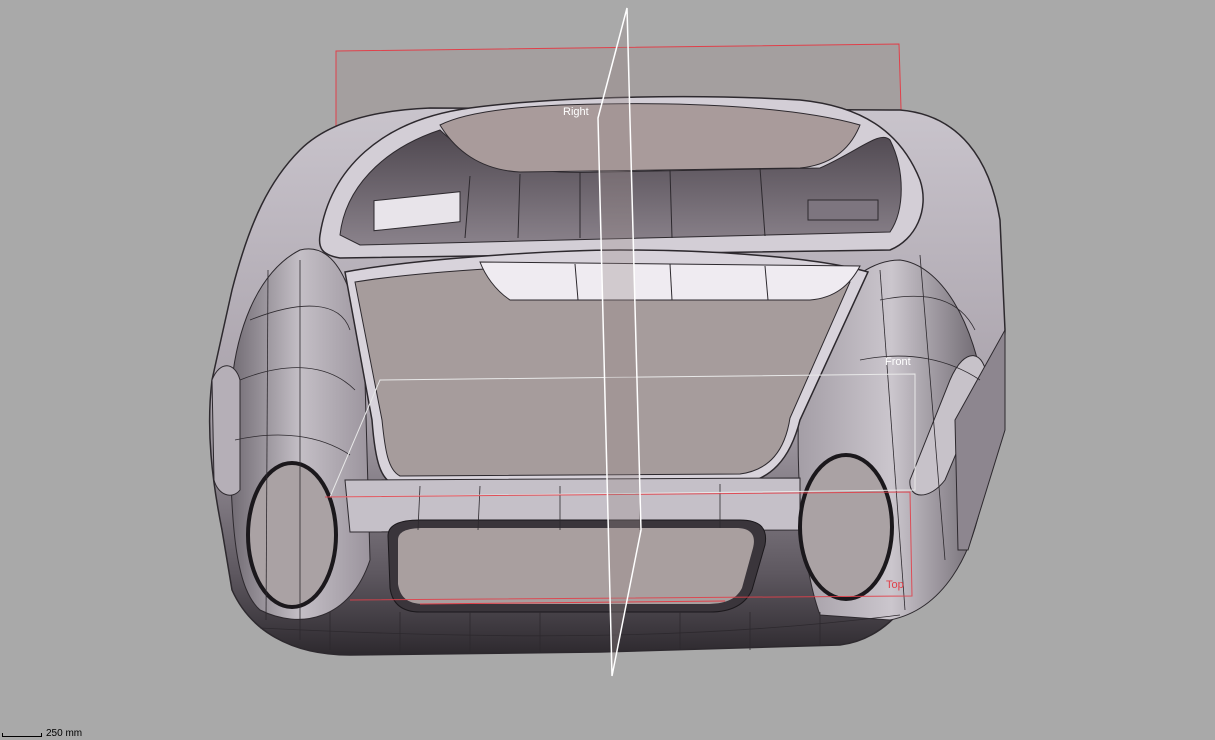  What do you see at coordinates (292, 535) in the screenshot?
I see `left-headlight-opening` at bounding box center [292, 535].